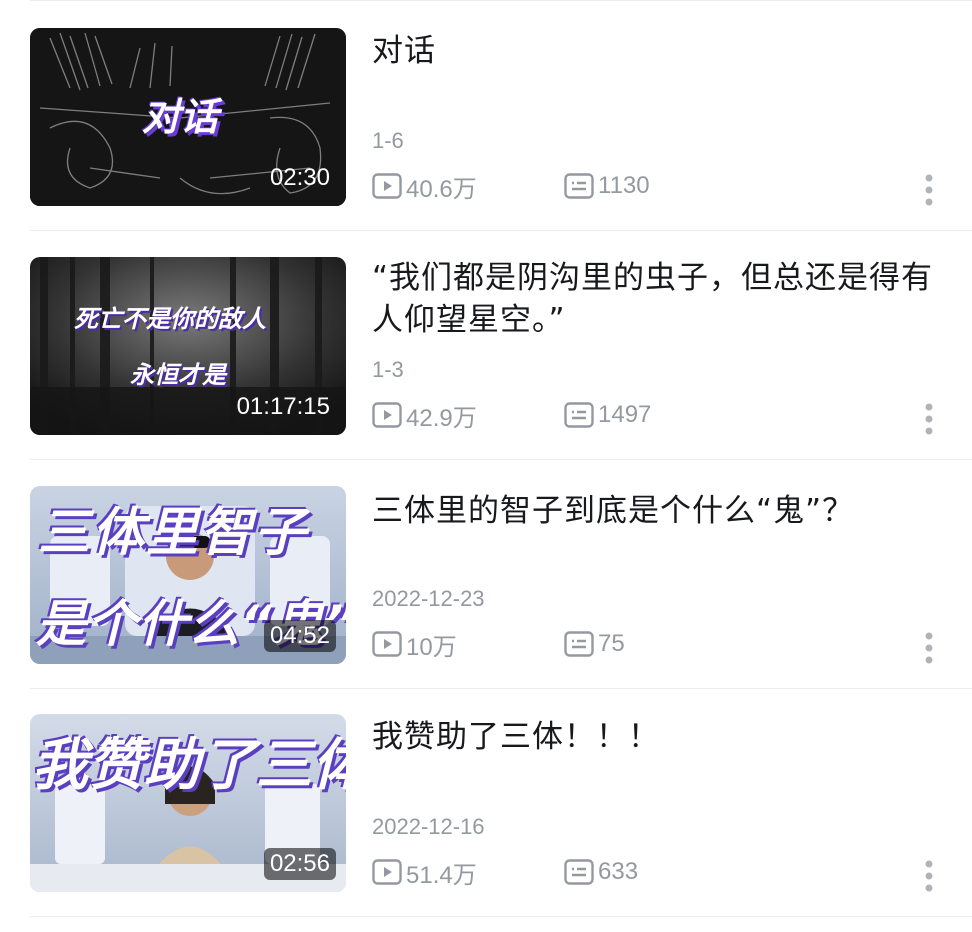 This screenshot has width=972, height=932. What do you see at coordinates (173, 533) in the screenshot?
I see `thumbnail-caption-1: 三体里智子` at bounding box center [173, 533].